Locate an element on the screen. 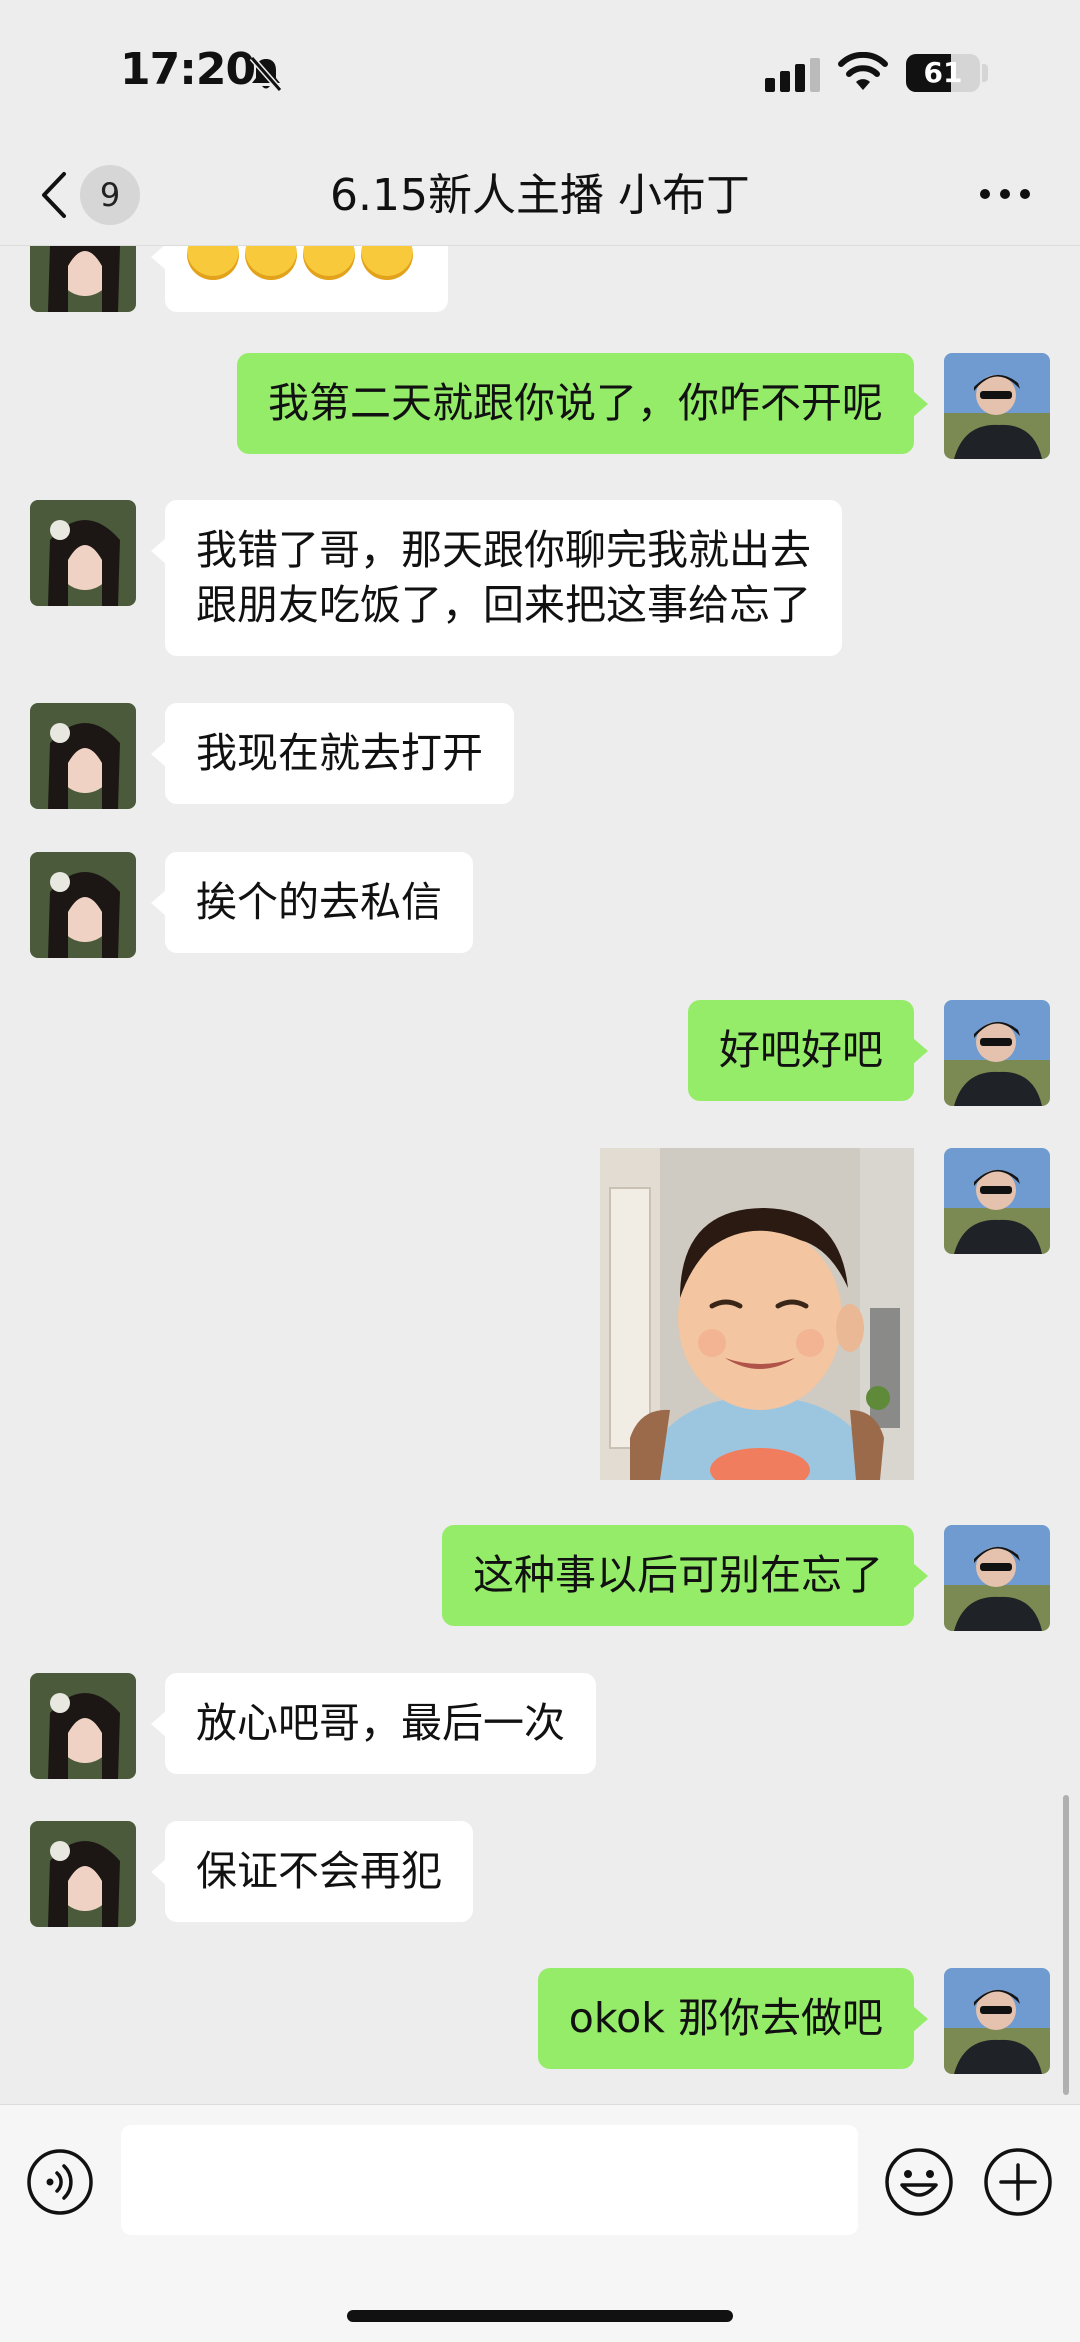  message-input is located at coordinates (489, 2180).